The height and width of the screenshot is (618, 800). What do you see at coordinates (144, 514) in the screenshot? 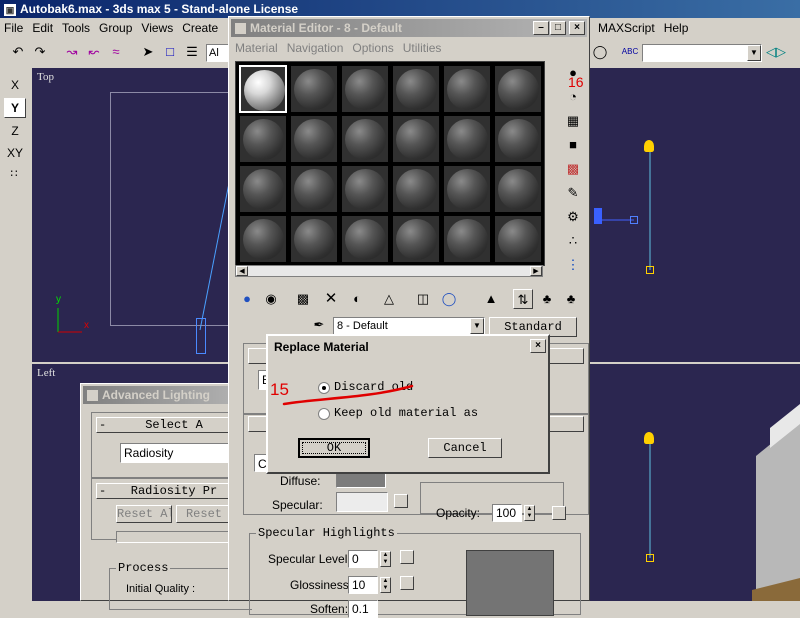
I see `reset-all-button: Reset All` at bounding box center [144, 514].